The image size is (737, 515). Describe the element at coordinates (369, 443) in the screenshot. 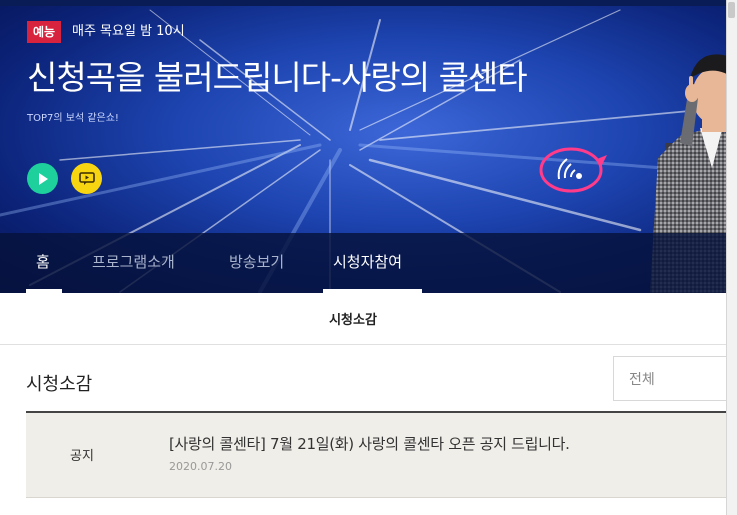

I see `notice-title-link: [사랑의 콜센타] 7월 21일(화) 사랑의 콜센타 오픈 공지 드립니다.` at that location.